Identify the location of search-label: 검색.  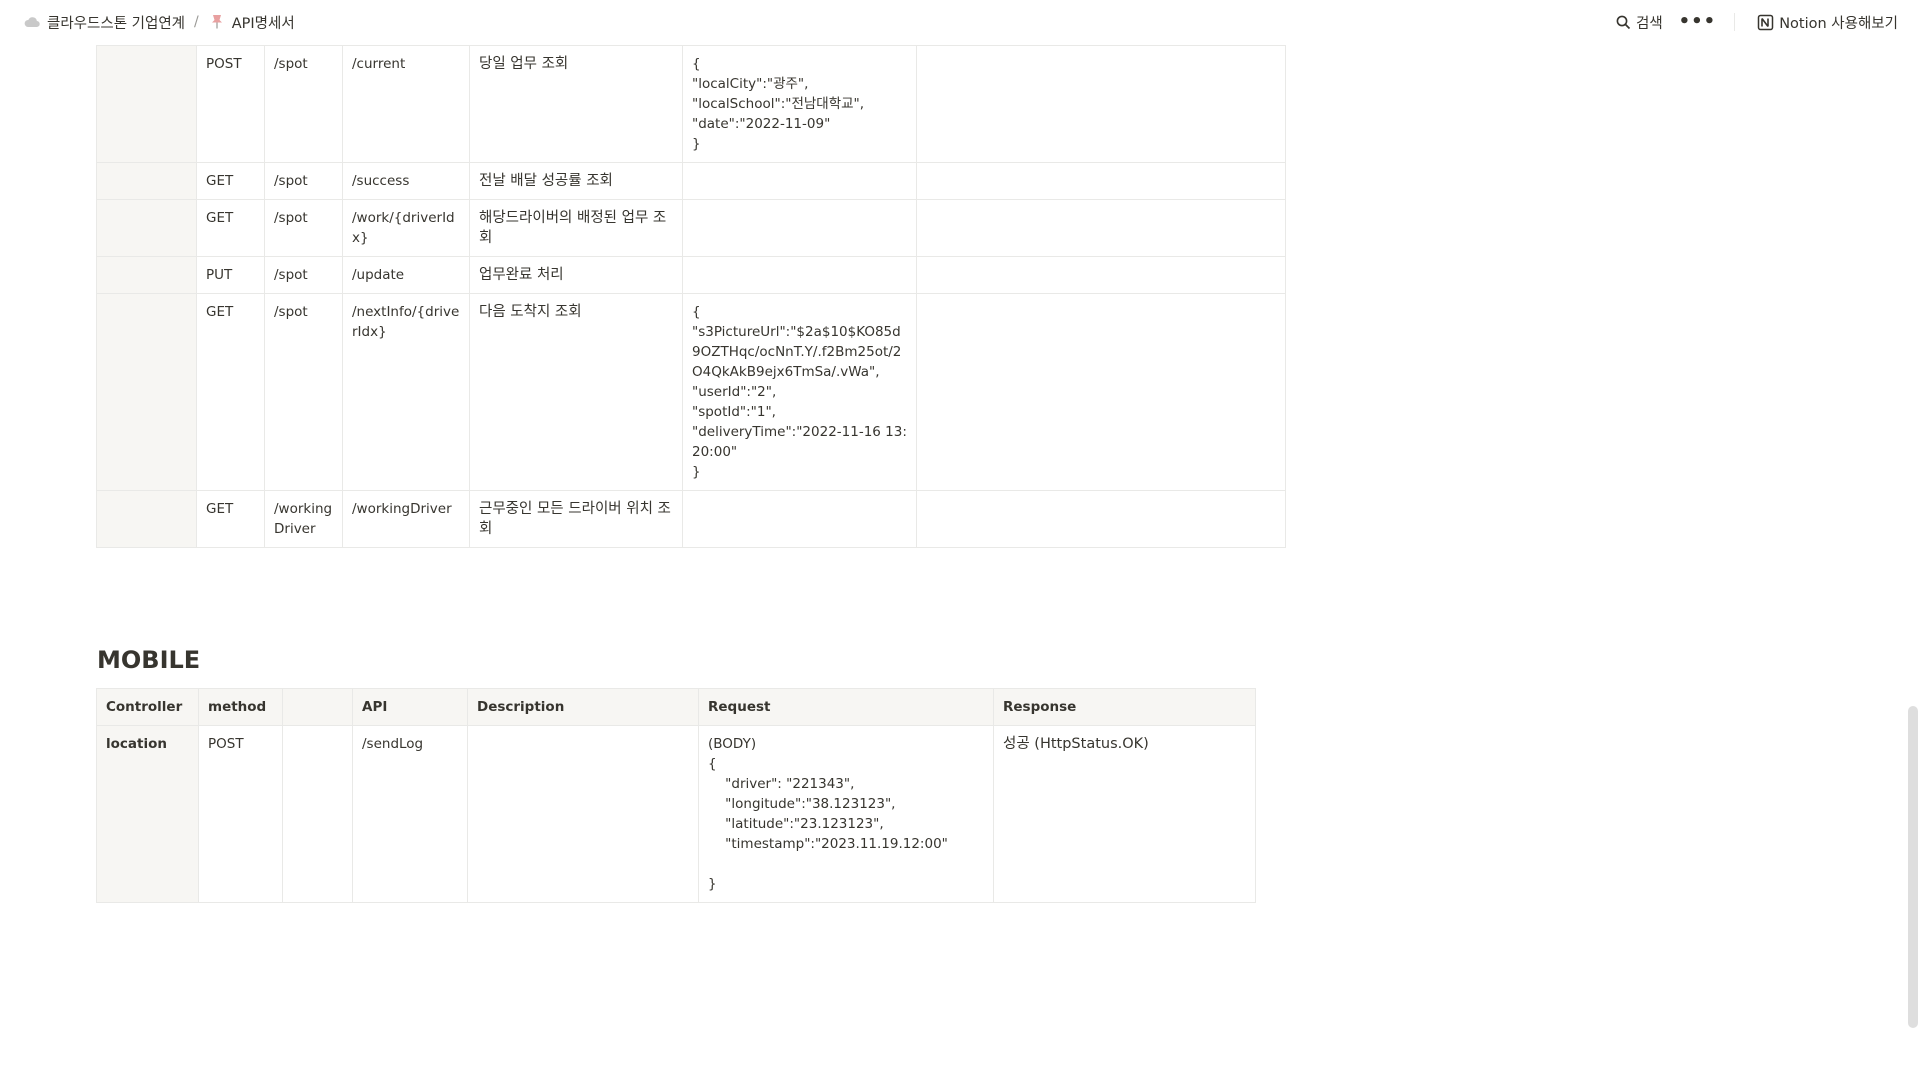
(1649, 23).